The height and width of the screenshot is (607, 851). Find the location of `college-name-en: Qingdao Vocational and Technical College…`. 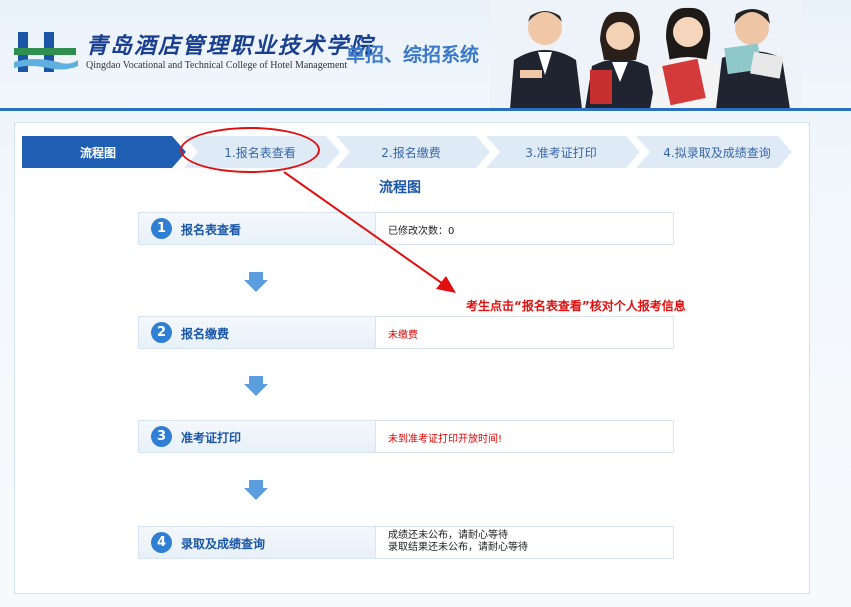

college-name-en: Qingdao Vocational and Technical College… is located at coordinates (217, 65).